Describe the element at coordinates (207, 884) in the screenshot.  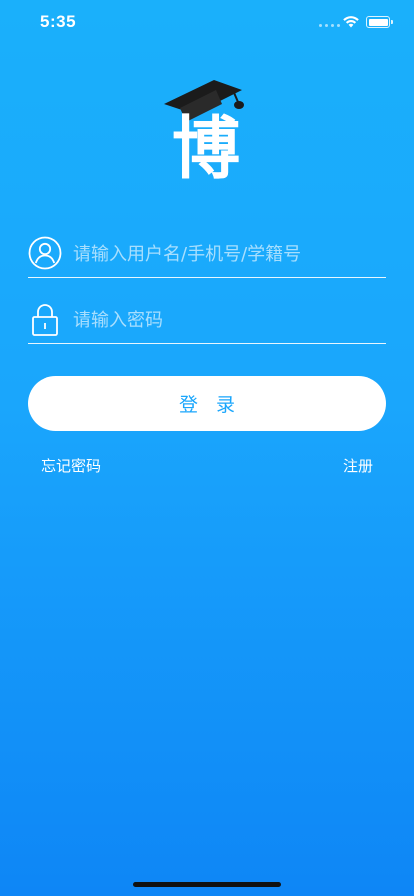
I see `home-indicator` at that location.